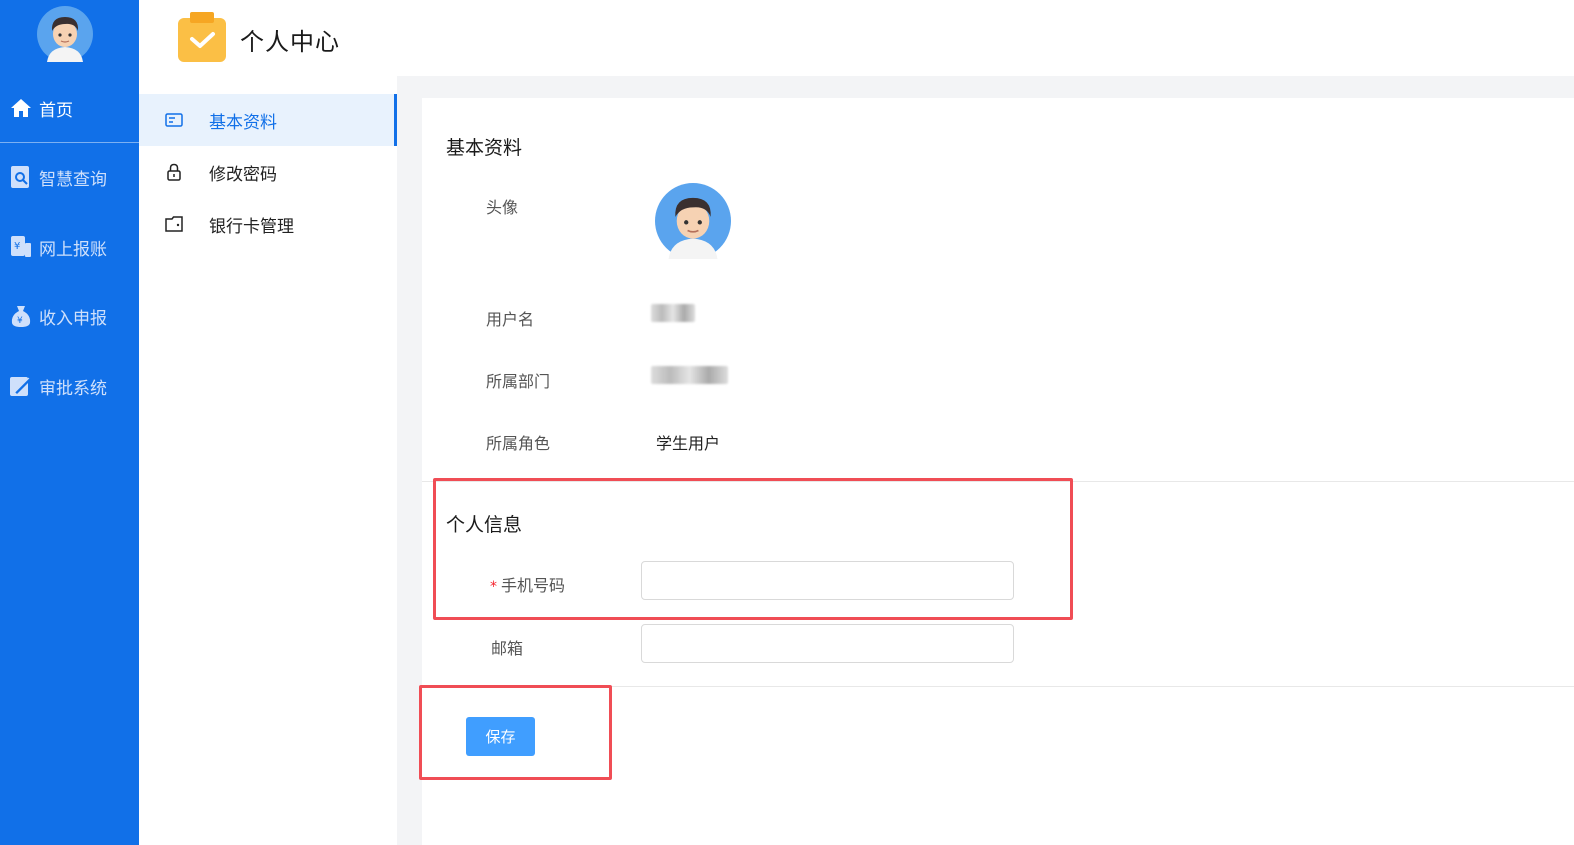  I want to click on submenu-item-change-password: 修改密码, so click(268, 172).